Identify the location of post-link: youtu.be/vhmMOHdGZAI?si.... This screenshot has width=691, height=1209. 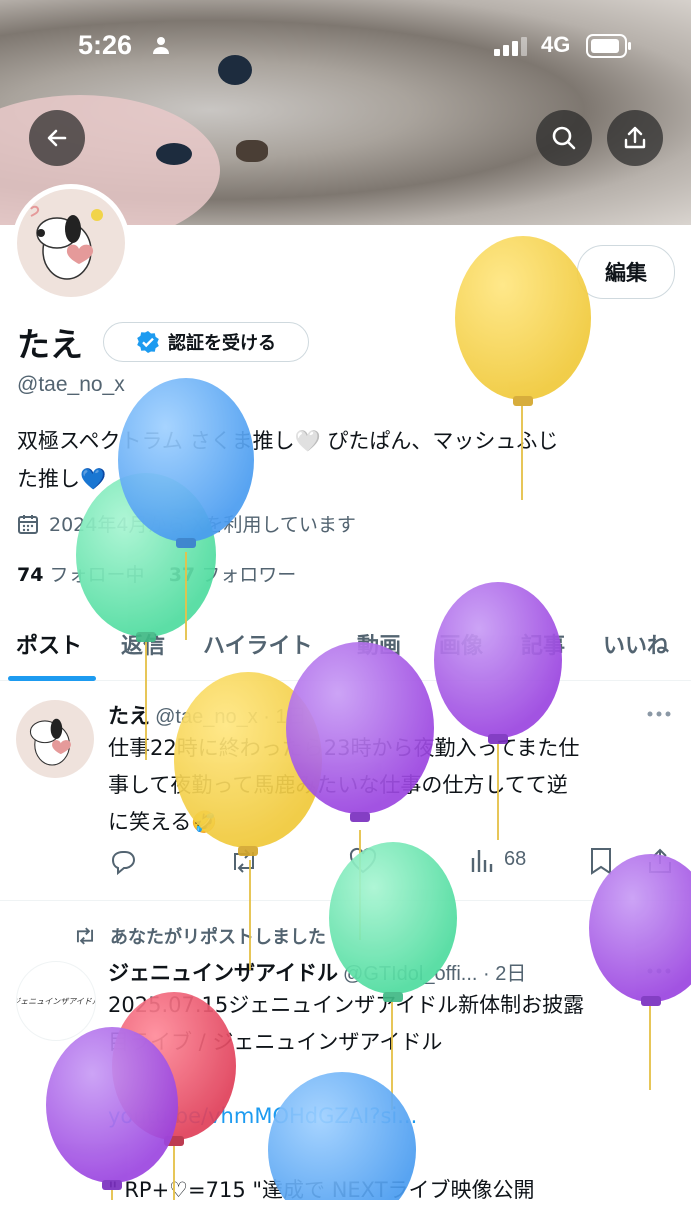
(393, 1116).